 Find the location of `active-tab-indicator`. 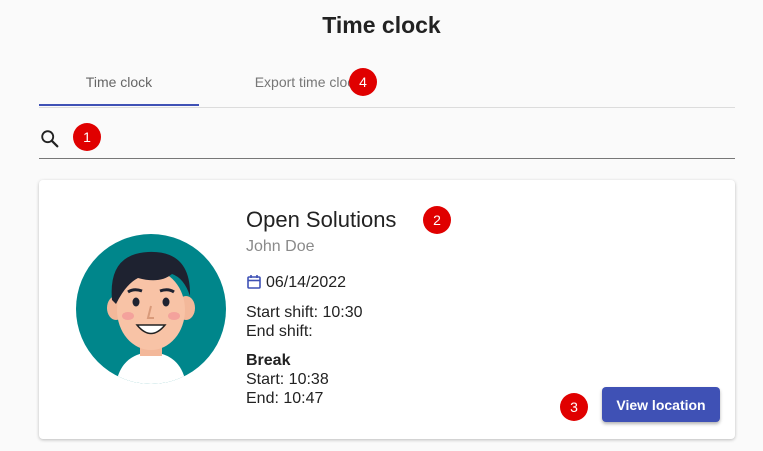

active-tab-indicator is located at coordinates (119, 105).